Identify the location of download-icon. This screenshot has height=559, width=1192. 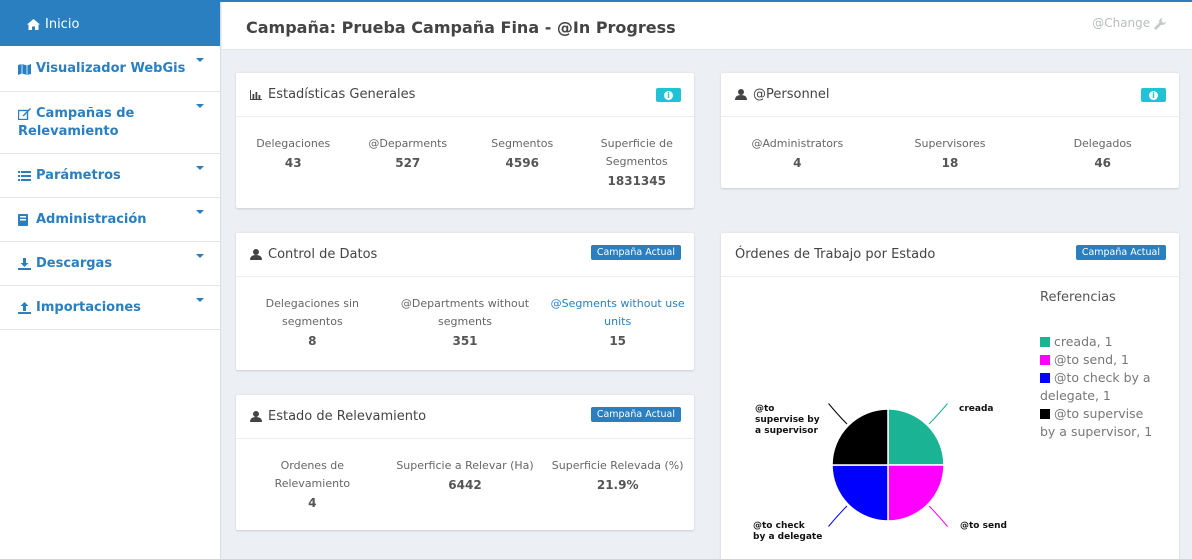
(26, 264).